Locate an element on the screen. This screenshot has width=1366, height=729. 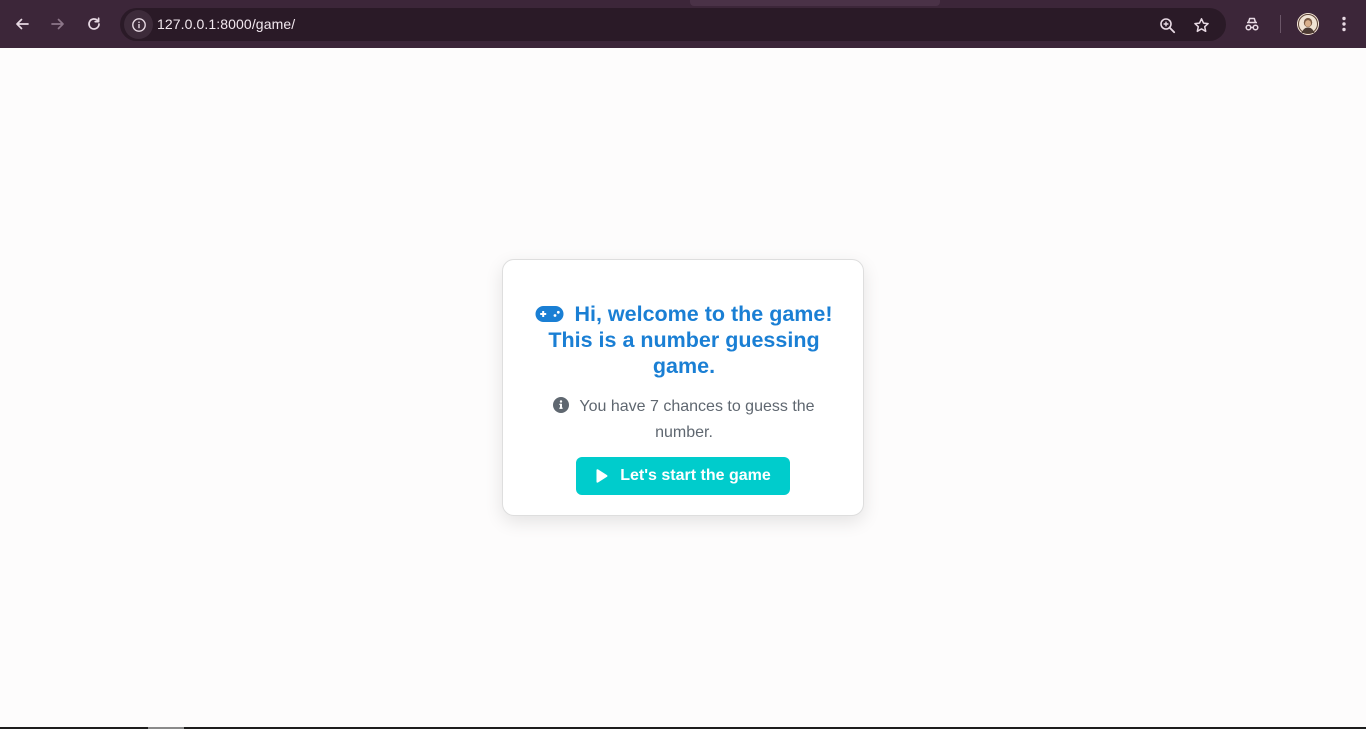
browser-toolbar: 127.0.0.1:8000/game/ is located at coordinates (683, 24).